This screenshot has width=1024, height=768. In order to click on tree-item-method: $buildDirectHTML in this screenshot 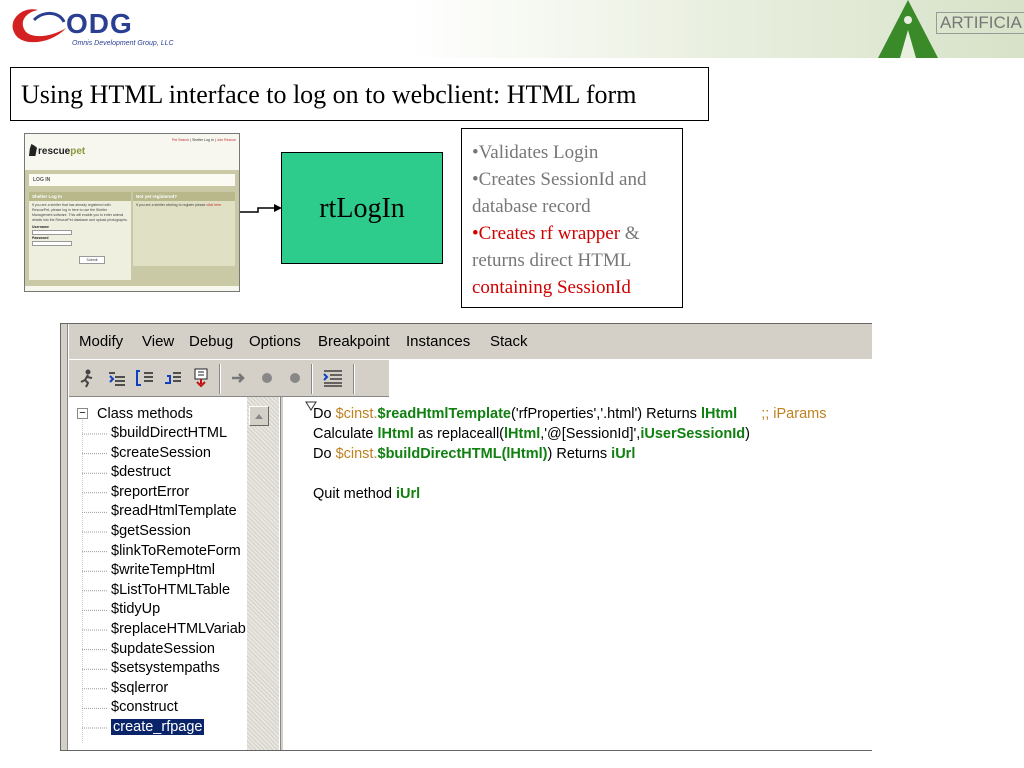, I will do `click(169, 433)`.